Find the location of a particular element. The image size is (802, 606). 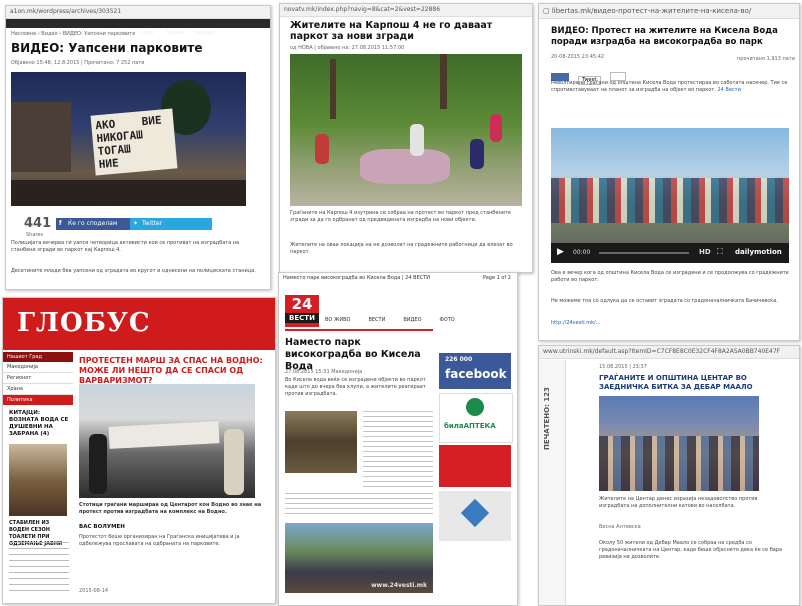

novatv-protest-photo is located at coordinates (406, 130).